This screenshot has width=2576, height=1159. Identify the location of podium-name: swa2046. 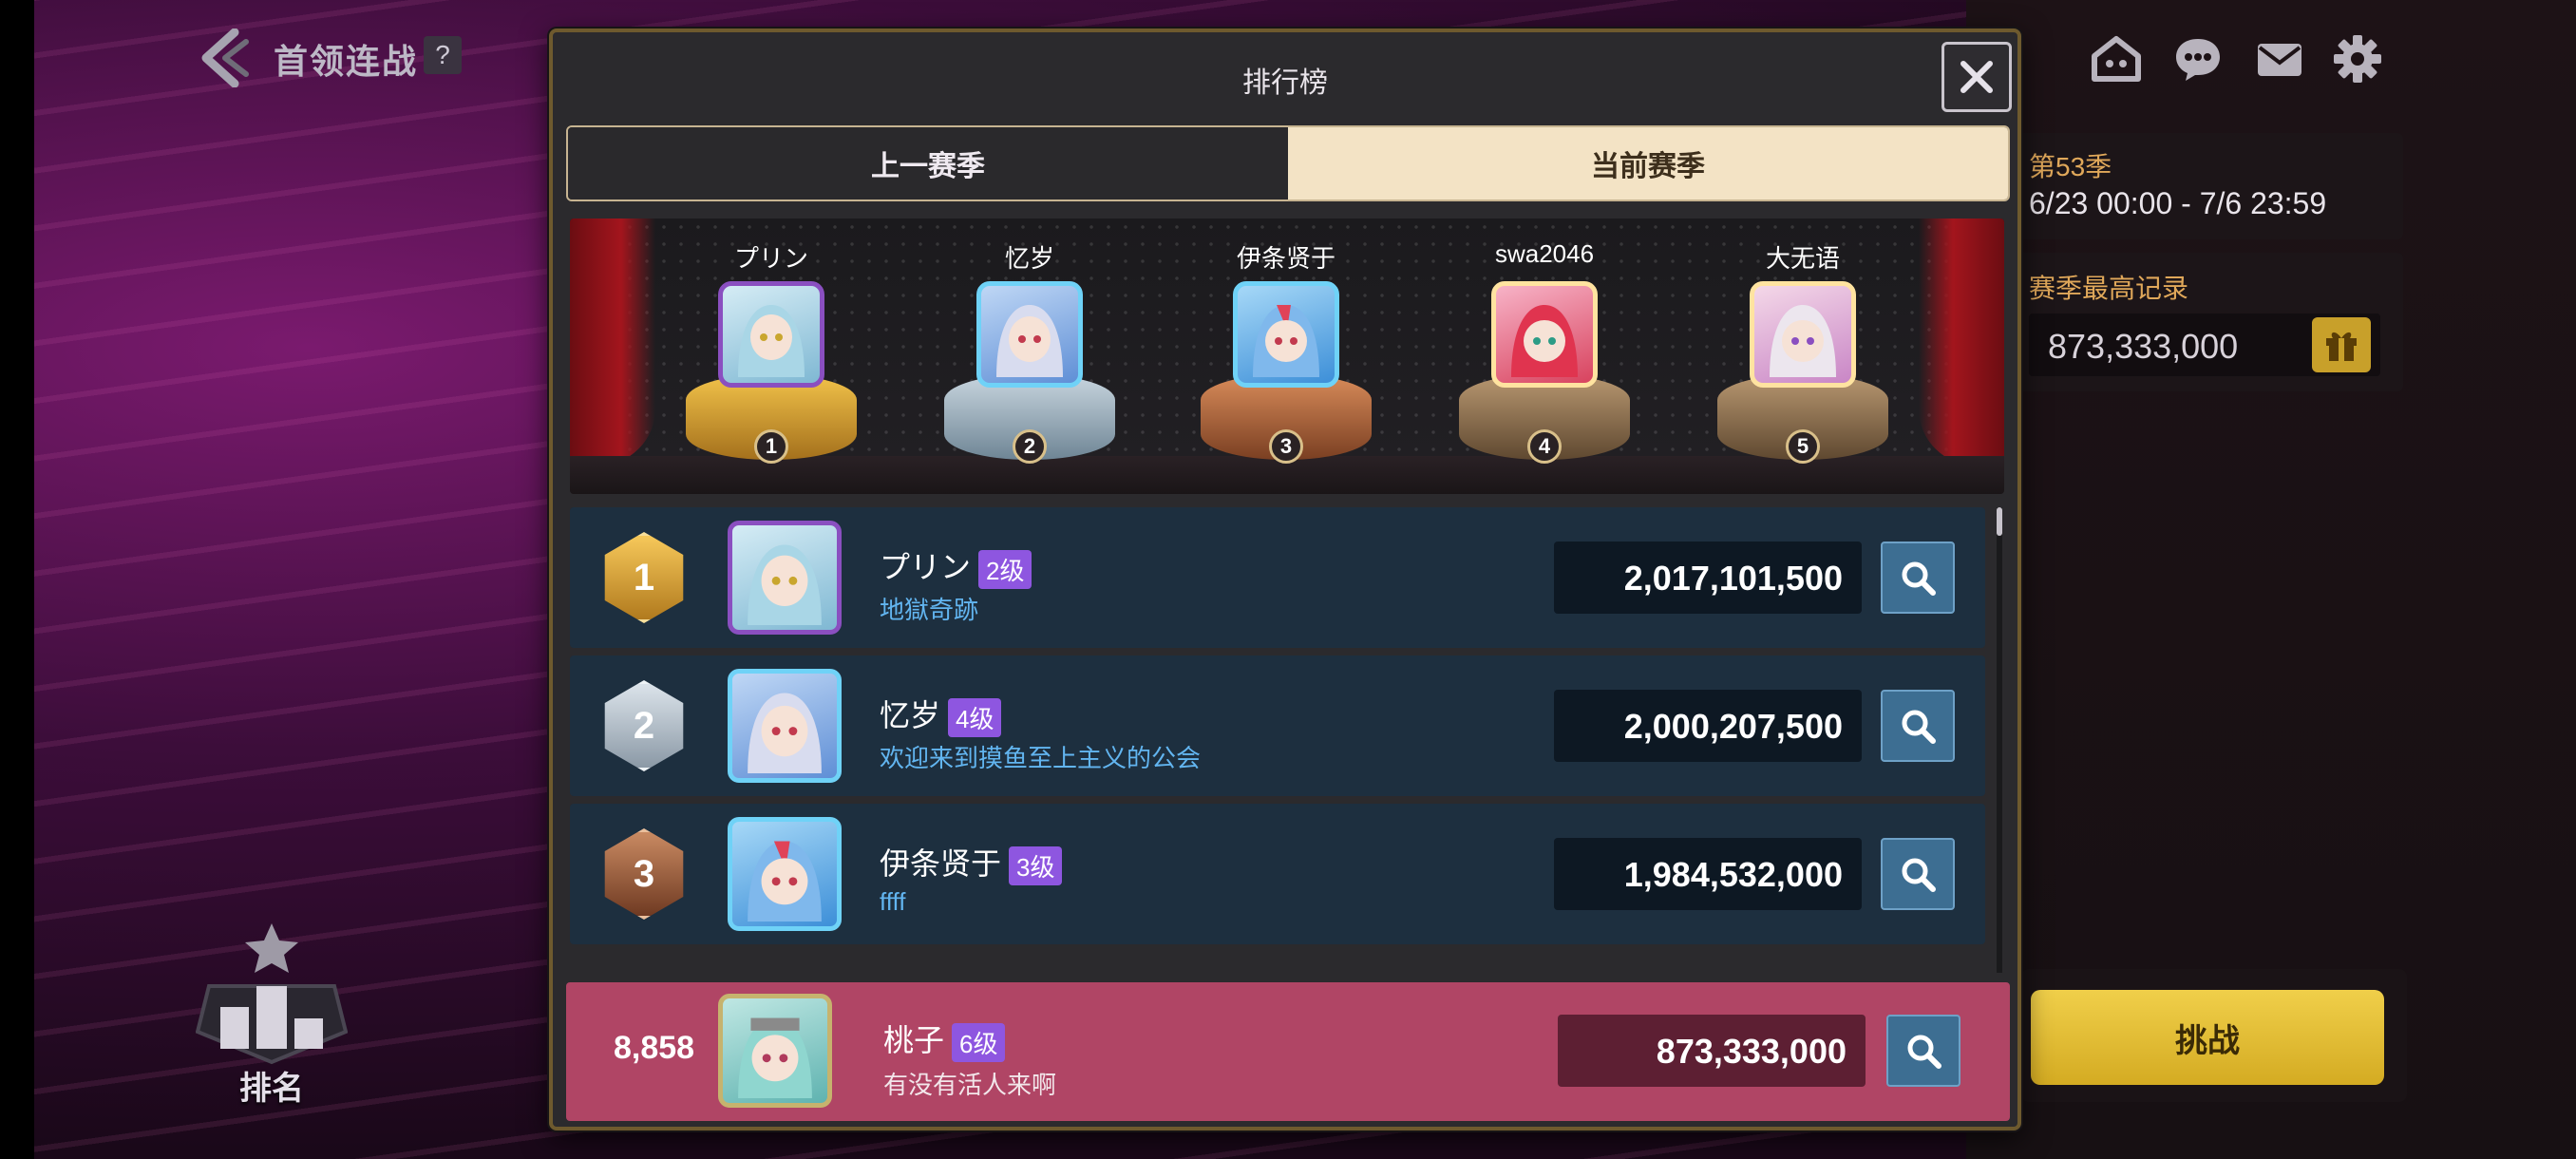
(1544, 253).